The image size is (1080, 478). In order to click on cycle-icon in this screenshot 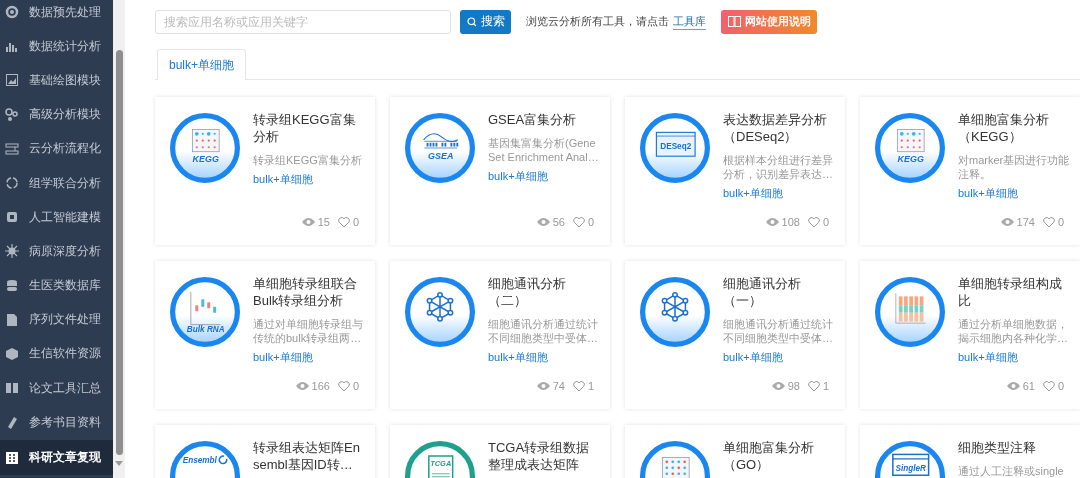, I will do `click(12, 183)`.